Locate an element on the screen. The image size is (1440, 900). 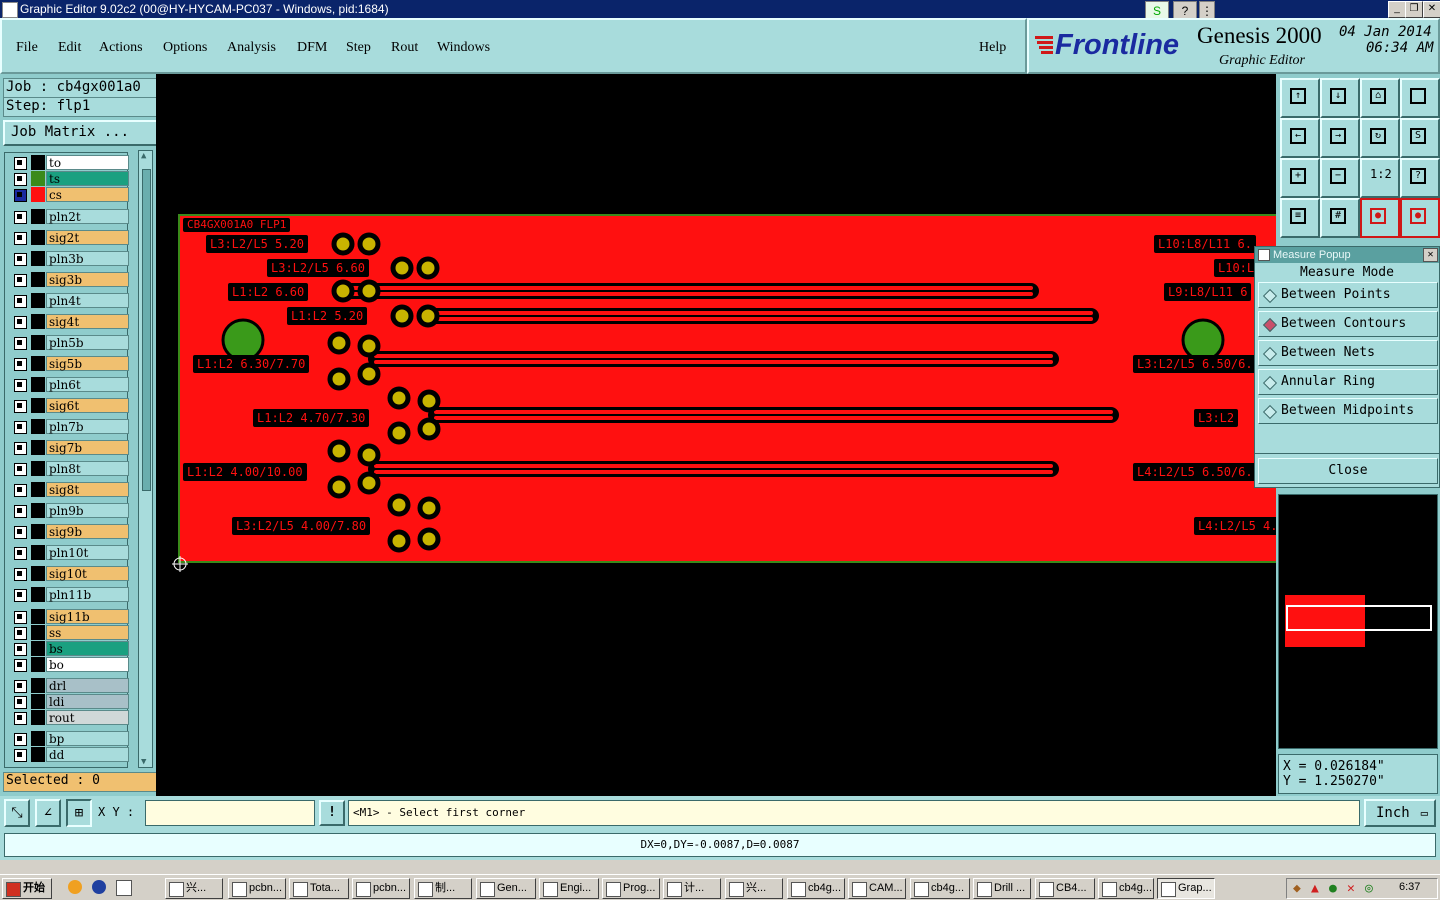
layer-name: pln8t is located at coordinates (87, 468).